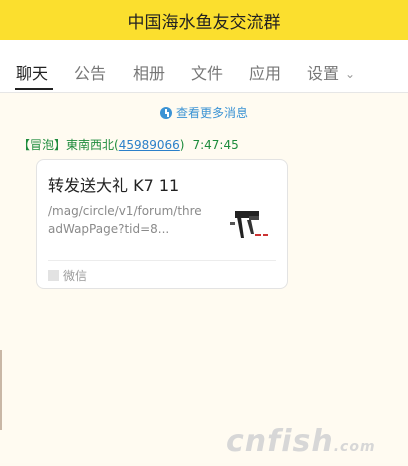  Describe the element at coordinates (149, 145) in the screenshot. I see `sender-uid-link: 45989066` at that location.